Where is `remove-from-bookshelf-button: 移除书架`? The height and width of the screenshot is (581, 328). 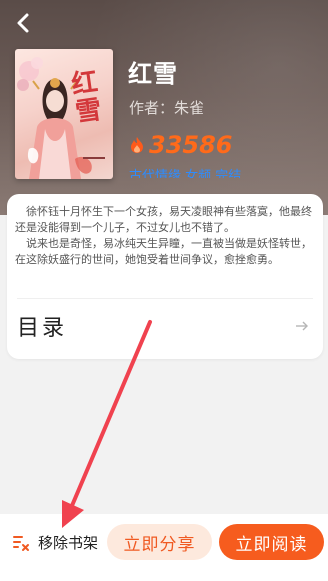
remove-from-bookshelf-button: 移除书架 is located at coordinates (55, 542).